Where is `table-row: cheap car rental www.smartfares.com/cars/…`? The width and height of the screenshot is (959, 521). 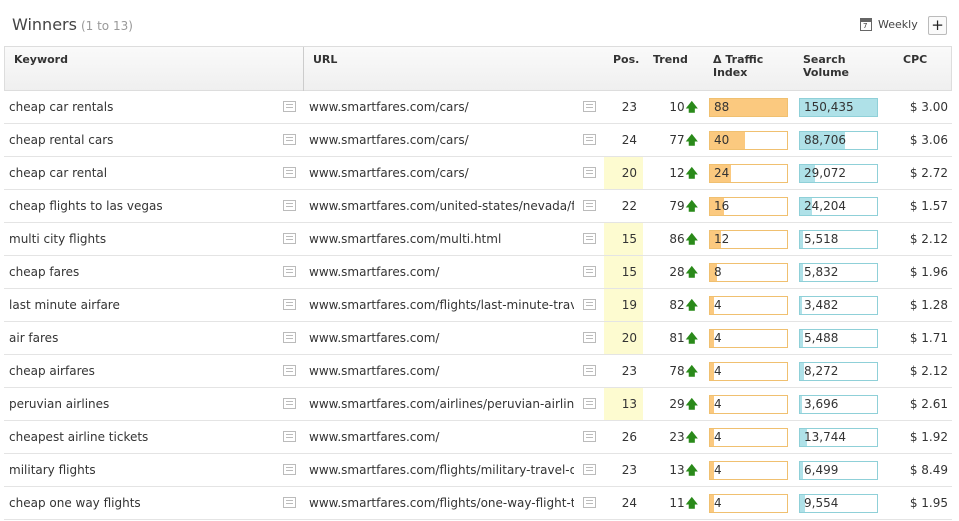 table-row: cheap car rental www.smartfares.com/cars/… is located at coordinates (478, 173).